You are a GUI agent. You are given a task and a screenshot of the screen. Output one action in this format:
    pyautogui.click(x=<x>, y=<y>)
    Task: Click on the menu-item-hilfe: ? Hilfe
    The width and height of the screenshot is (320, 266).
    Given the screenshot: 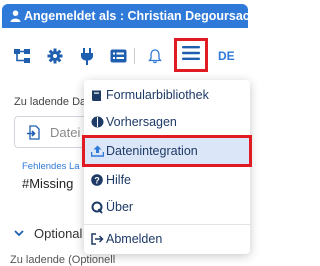 What is the action you would take?
    pyautogui.click(x=167, y=180)
    